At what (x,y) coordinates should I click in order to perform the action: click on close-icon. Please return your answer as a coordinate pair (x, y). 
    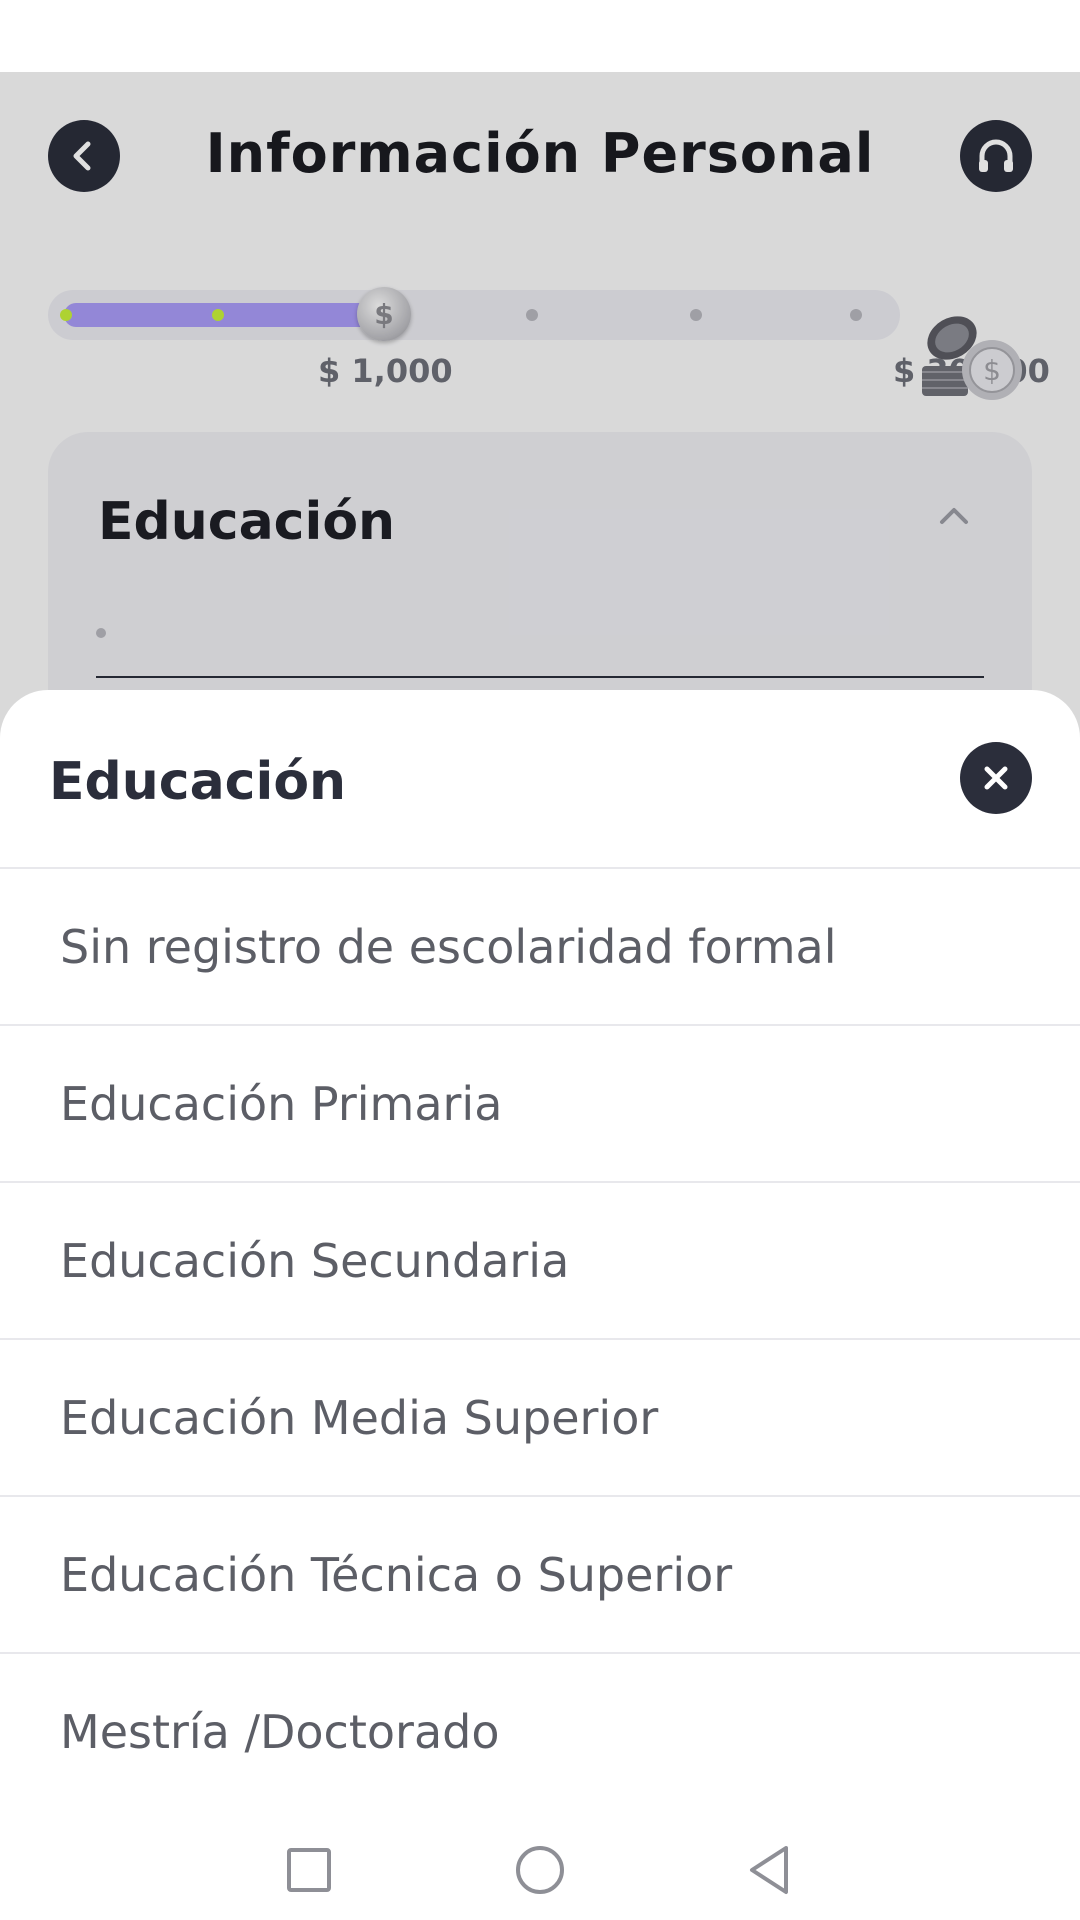
    Looking at the image, I should click on (996, 778).